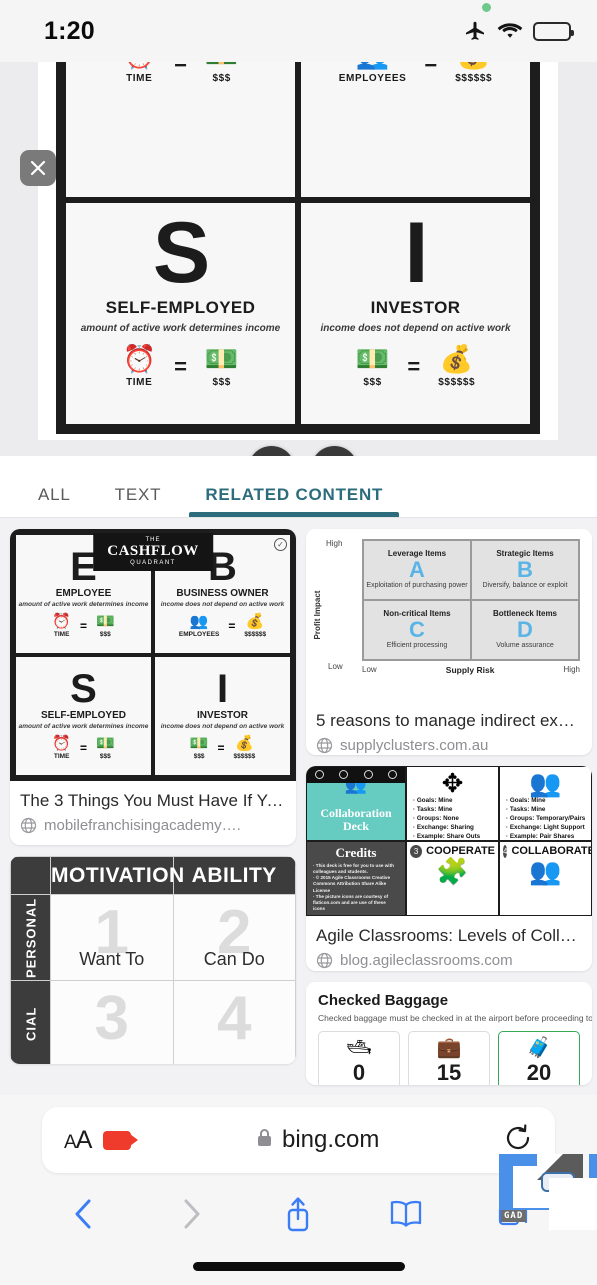 This screenshot has width=597, height=1285. Describe the element at coordinates (474, 78) in the screenshot. I see `quadrant-right-label: $$$$$$` at that location.